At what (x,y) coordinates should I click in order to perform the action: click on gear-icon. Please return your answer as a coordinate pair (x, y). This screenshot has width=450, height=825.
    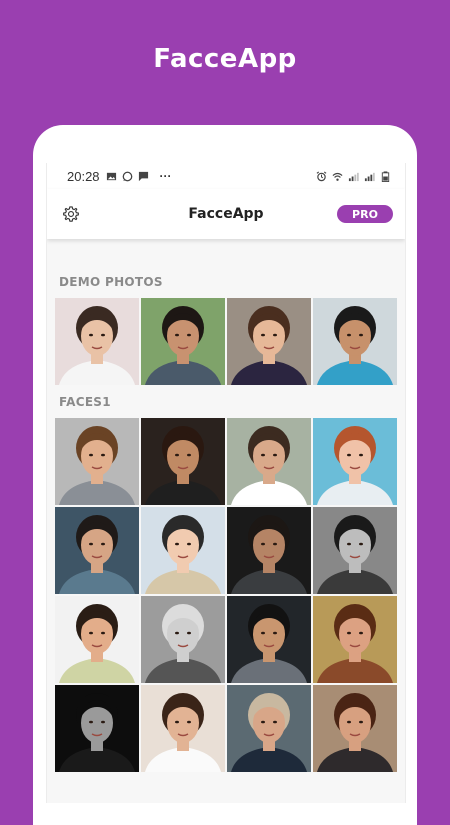
    Looking at the image, I should click on (71, 214).